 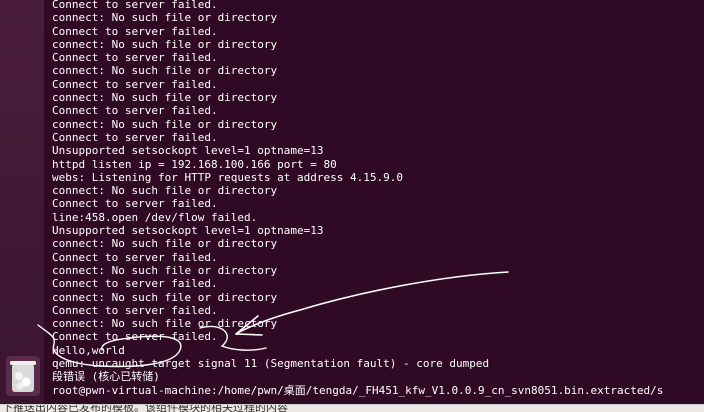 I want to click on terminal-line: Hello,world, so click(x=88, y=350).